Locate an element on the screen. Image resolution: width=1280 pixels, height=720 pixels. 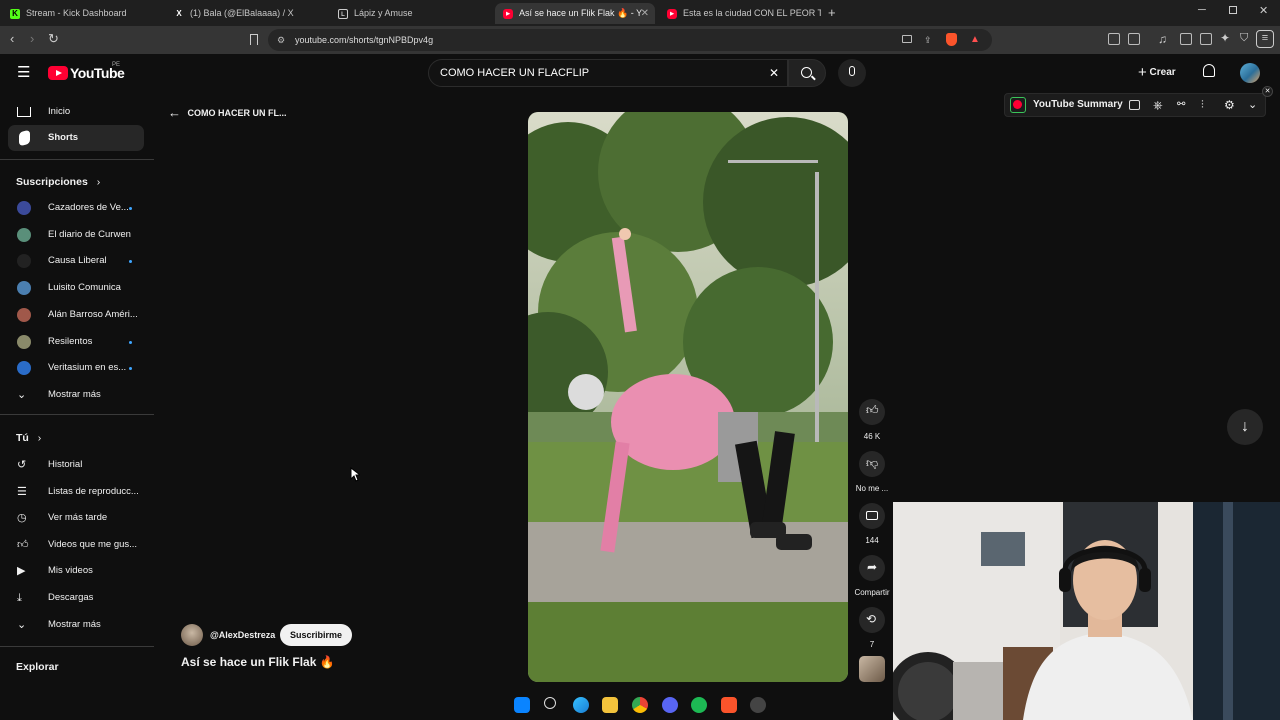
menu-icon: ≡ is located at coordinates (1265, 39).